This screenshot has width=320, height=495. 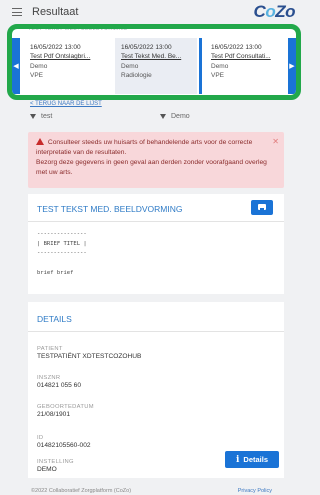 What do you see at coordinates (110, 209) in the screenshot?
I see `document-title: TEST TEKST MED. BEELDVORMING` at bounding box center [110, 209].